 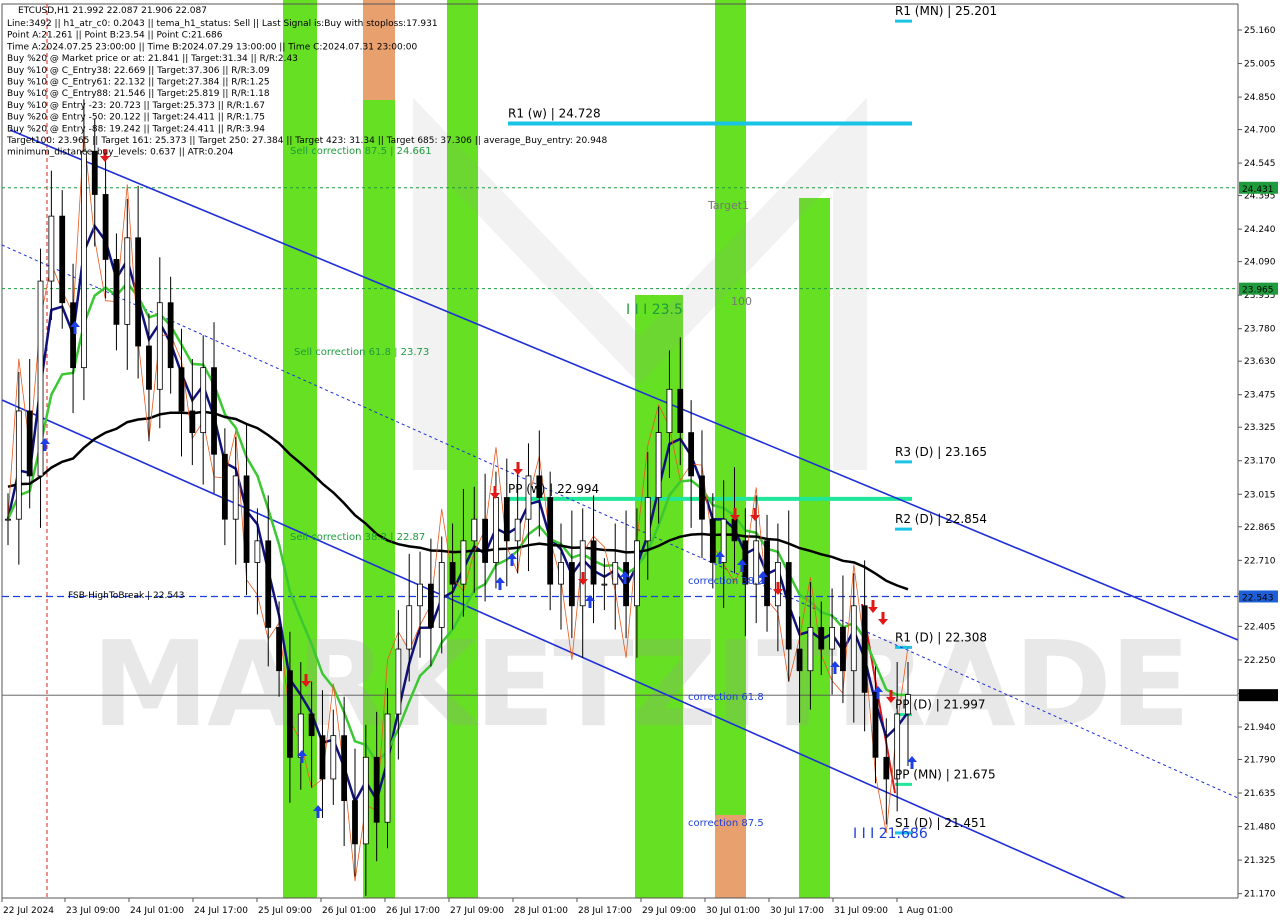 I want to click on annotation-4: Sell correction 61.8 | 23.73, so click(x=361, y=352).